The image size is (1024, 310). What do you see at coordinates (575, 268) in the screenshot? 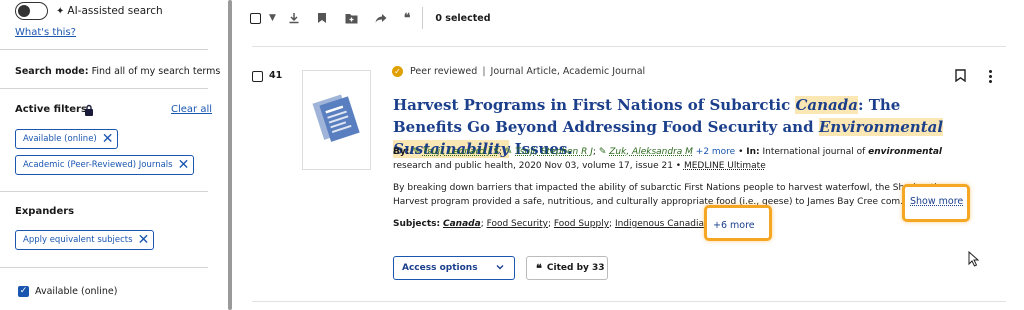
I see `cited-by-label: Cited by 33` at bounding box center [575, 268].